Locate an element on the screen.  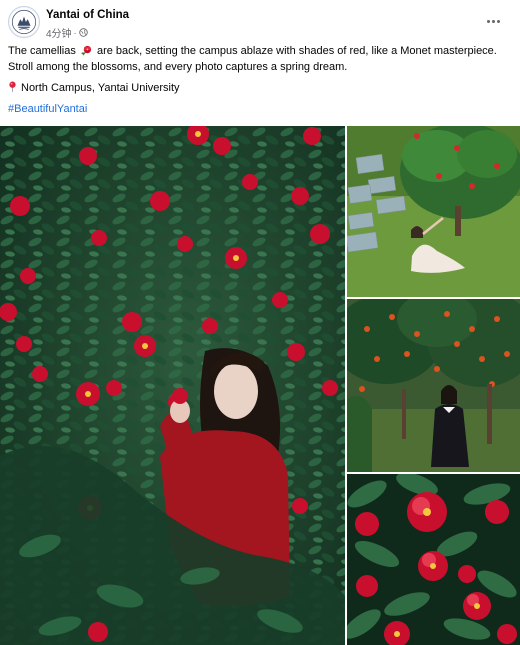
photo-closeup-image is located at coordinates (433, 559).